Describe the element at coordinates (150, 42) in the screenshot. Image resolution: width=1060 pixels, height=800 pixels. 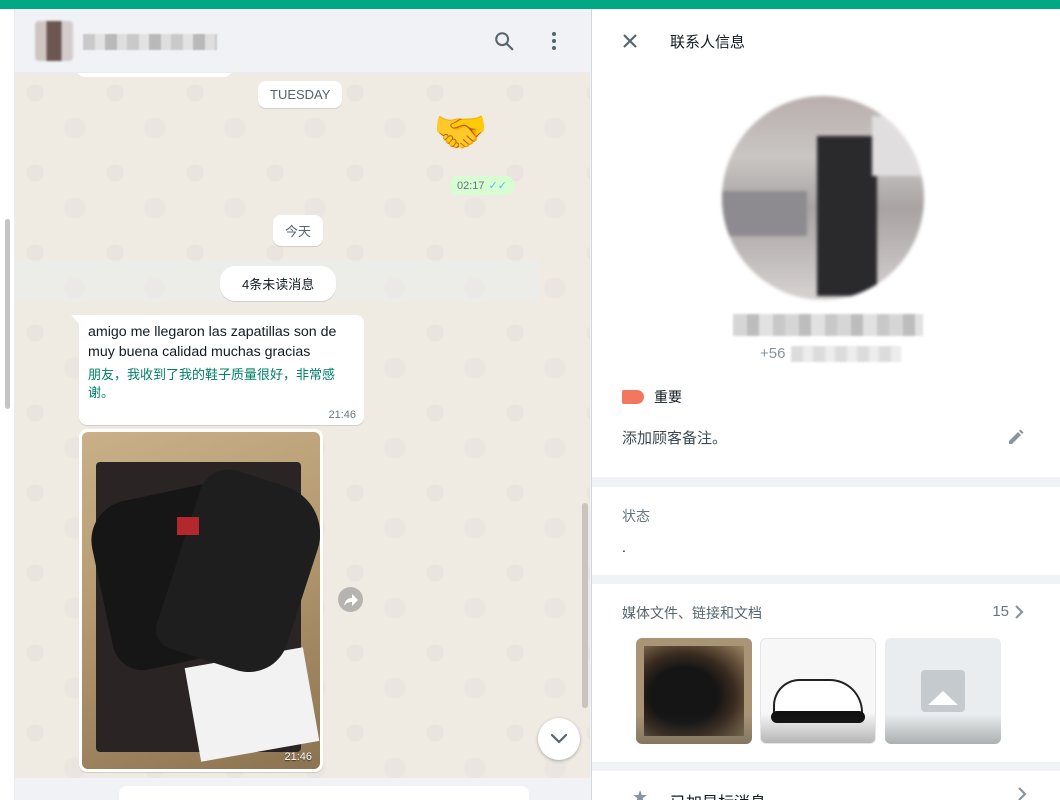
I see `chat-contact-name-redacted` at that location.